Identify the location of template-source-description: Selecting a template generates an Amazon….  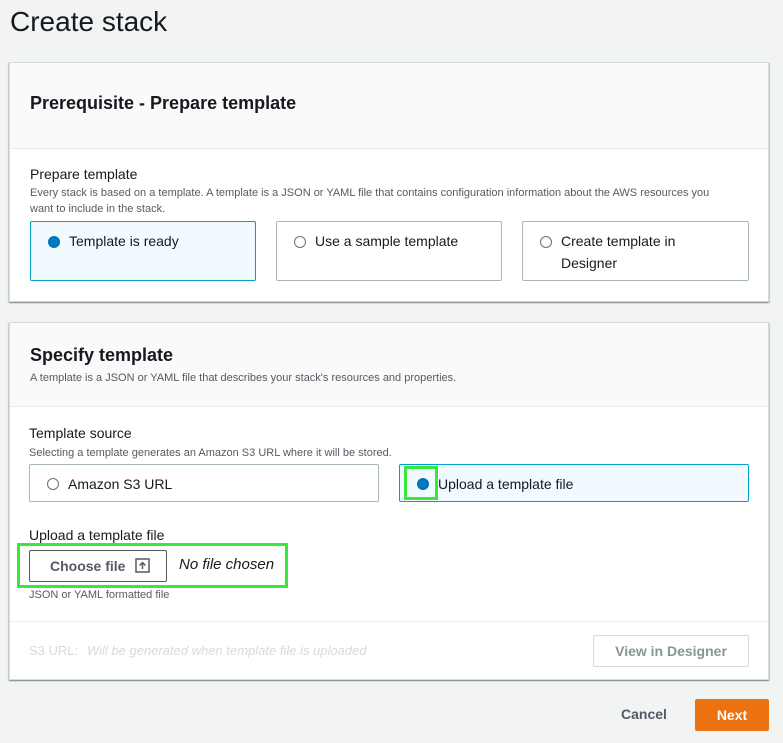
(210, 453).